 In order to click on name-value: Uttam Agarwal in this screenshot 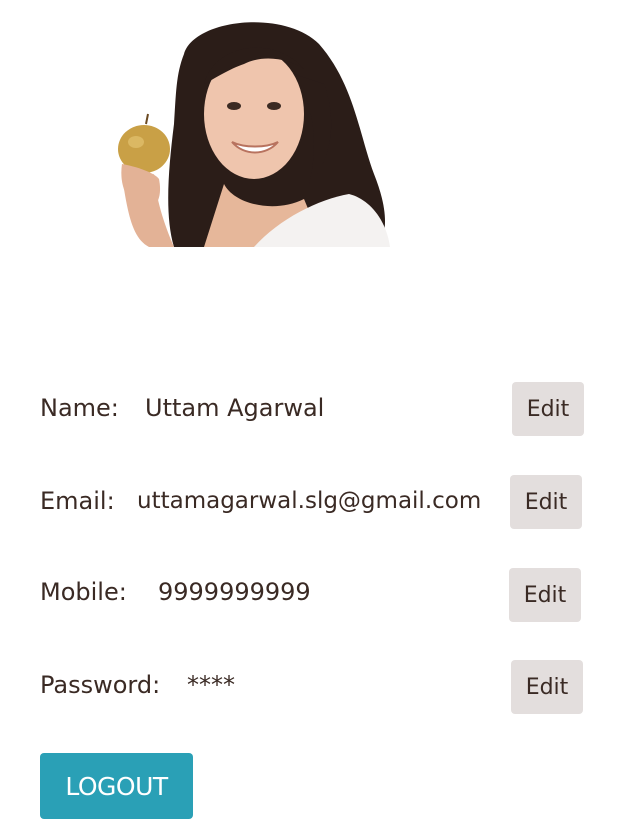, I will do `click(235, 408)`.